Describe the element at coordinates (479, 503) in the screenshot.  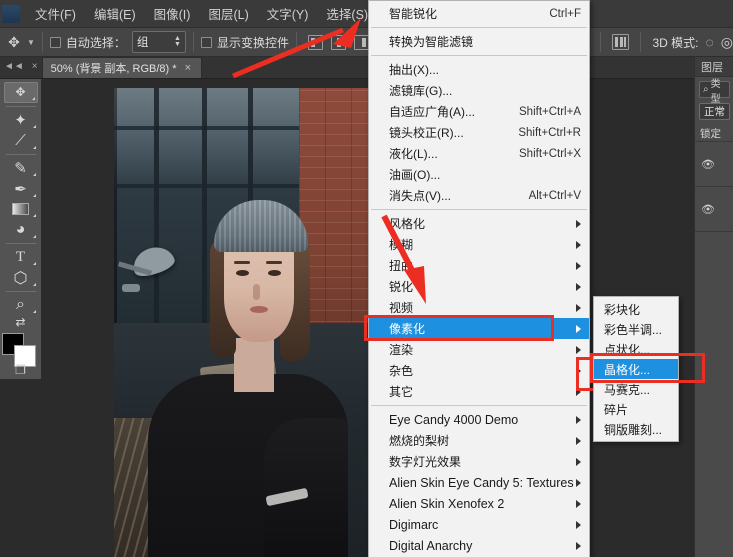
I see `menu-item-alien-skin-xenofex-2: Alien Skin Xenofex 2` at that location.